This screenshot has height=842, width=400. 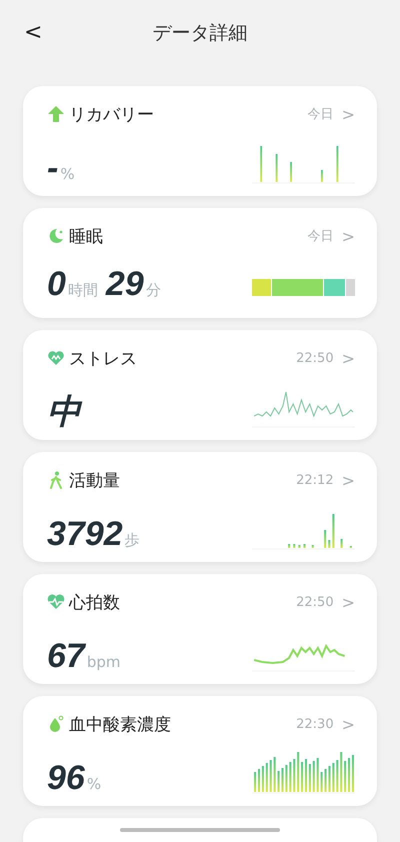 I want to click on metric-value: 0, so click(x=56, y=284).